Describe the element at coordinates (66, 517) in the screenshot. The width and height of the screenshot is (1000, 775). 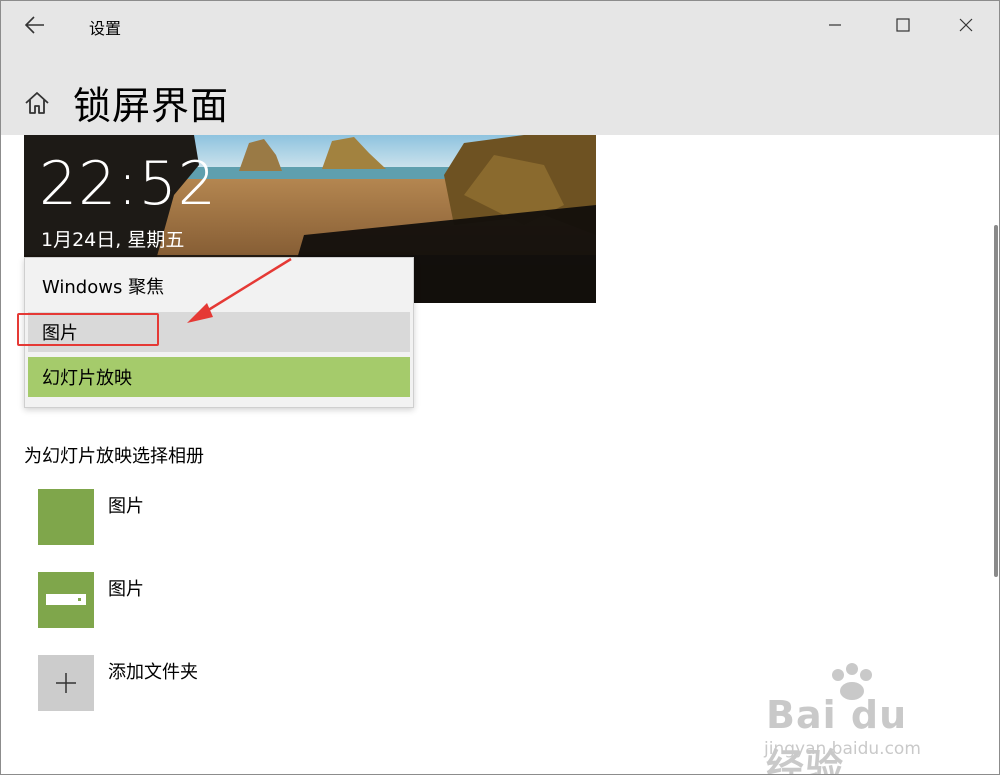
I see `photo-tile-icon` at that location.